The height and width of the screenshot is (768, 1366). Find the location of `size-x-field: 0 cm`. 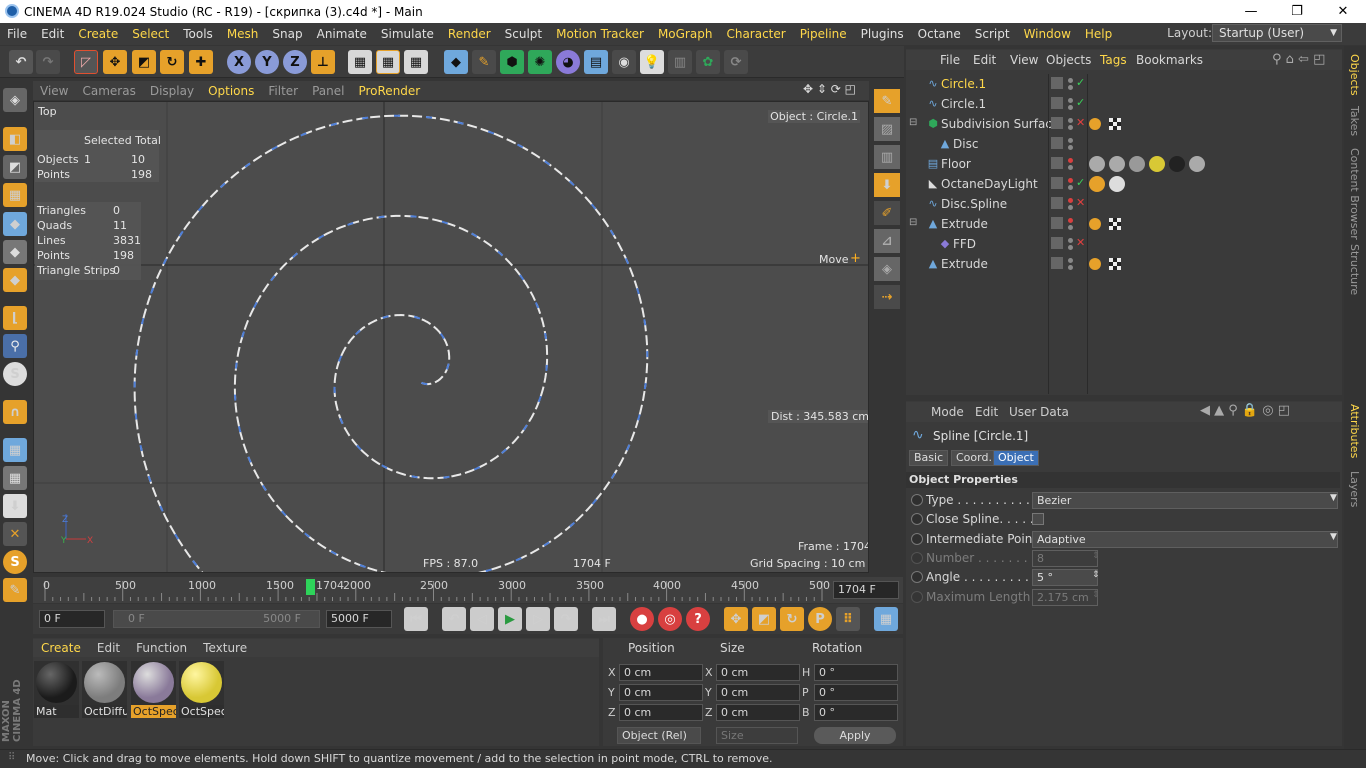

size-x-field: 0 cm is located at coordinates (758, 672).